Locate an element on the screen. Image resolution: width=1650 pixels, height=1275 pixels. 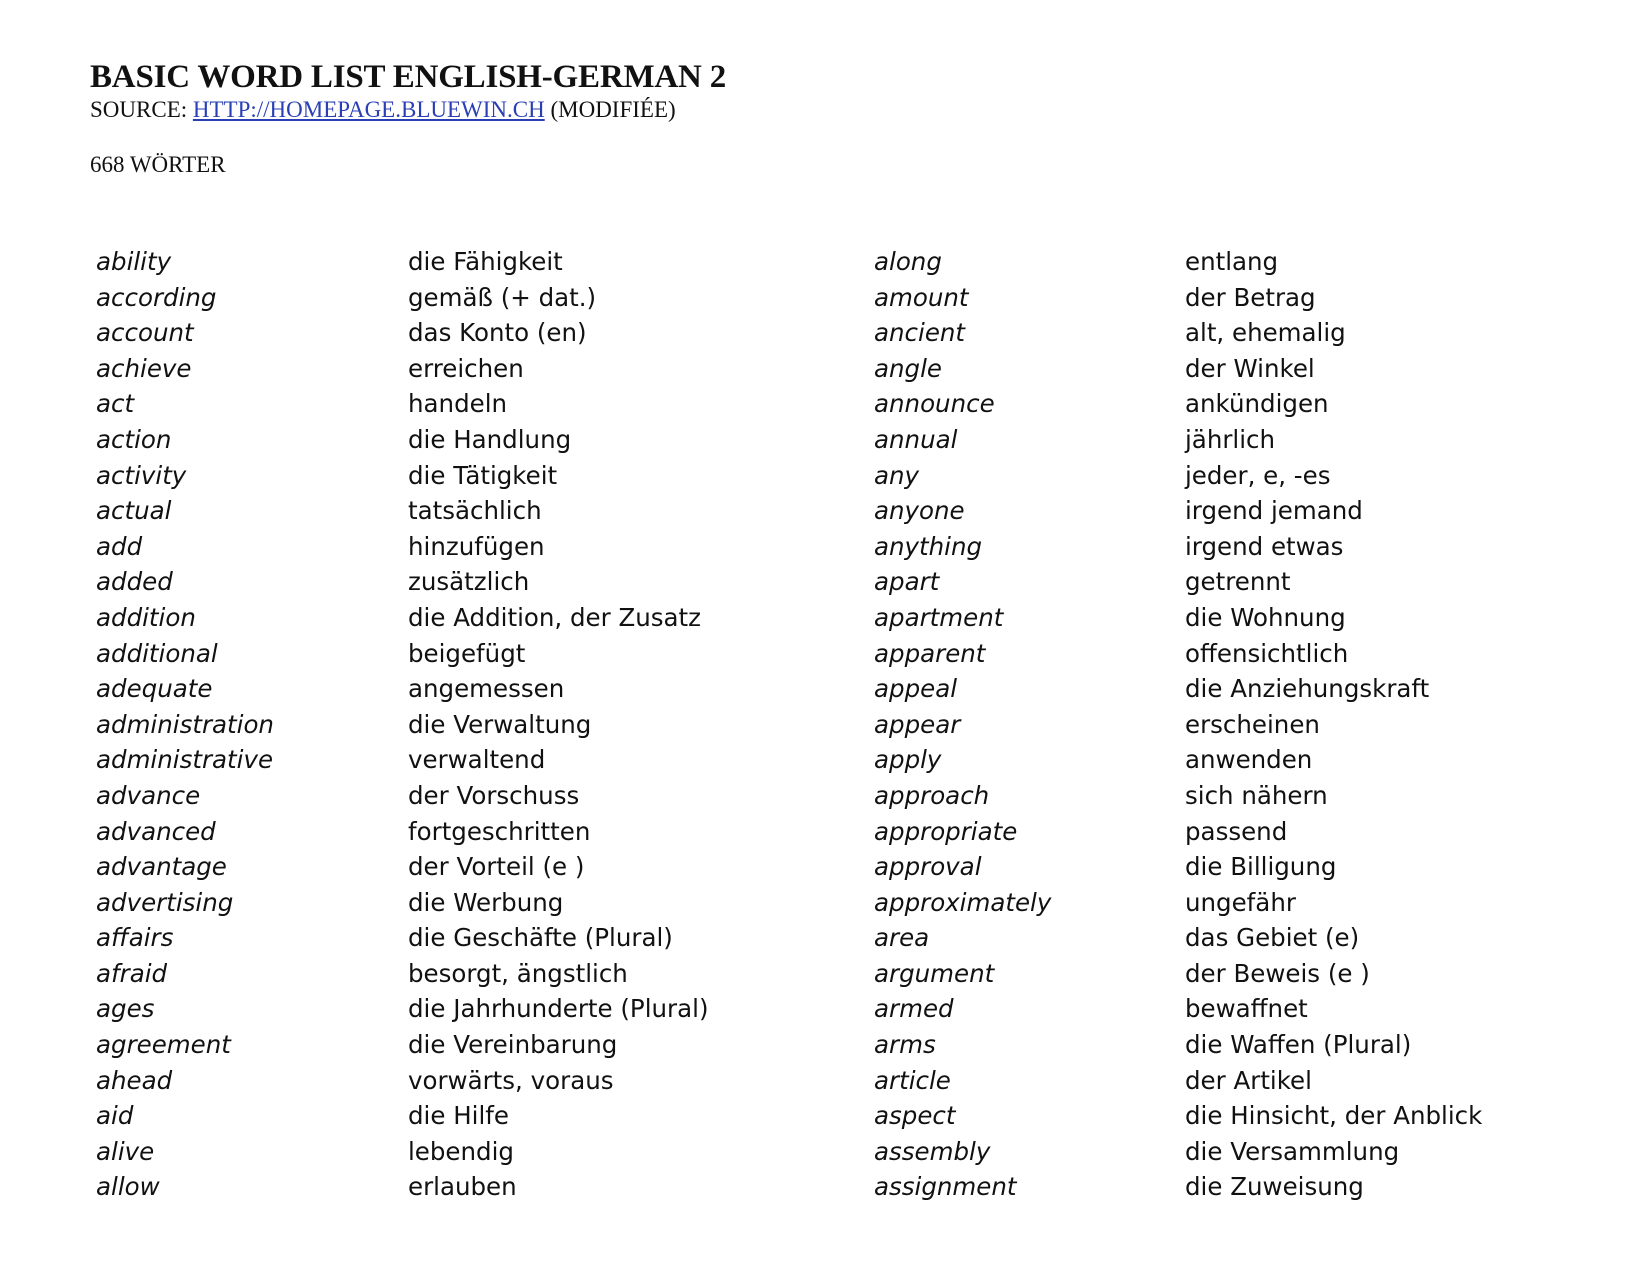
german-translation: die Fähigkeit is located at coordinates (485, 261).